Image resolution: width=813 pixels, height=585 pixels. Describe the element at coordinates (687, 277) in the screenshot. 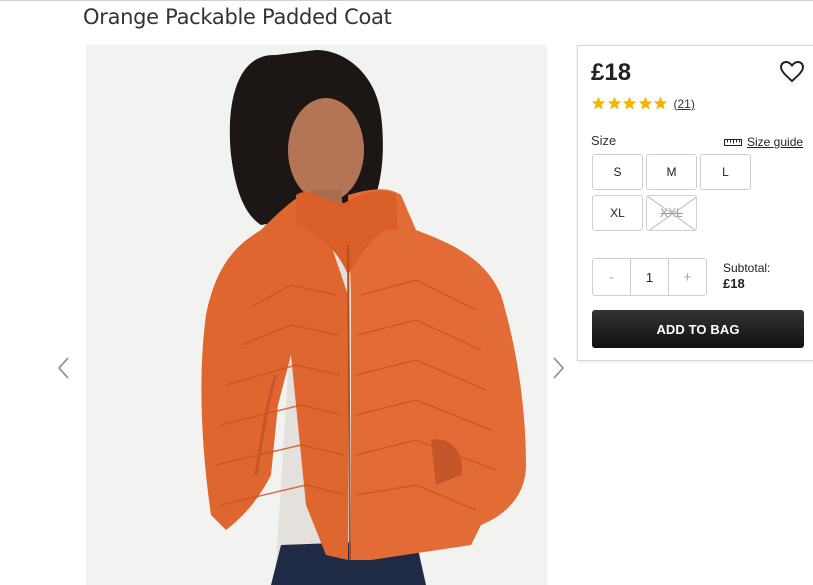

I see `quantity-increase-button: +` at that location.